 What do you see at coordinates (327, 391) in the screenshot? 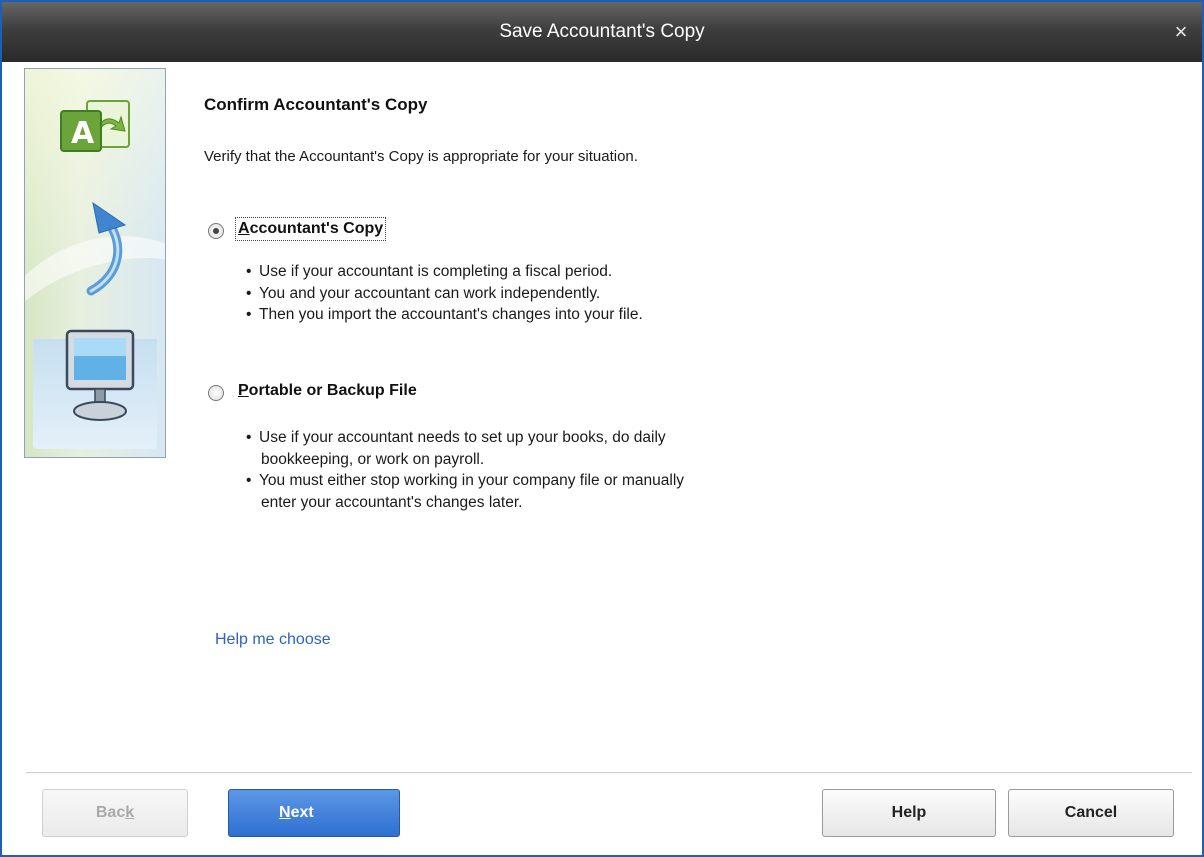
I see `portable-backup-label: Portable or Backup File` at bounding box center [327, 391].